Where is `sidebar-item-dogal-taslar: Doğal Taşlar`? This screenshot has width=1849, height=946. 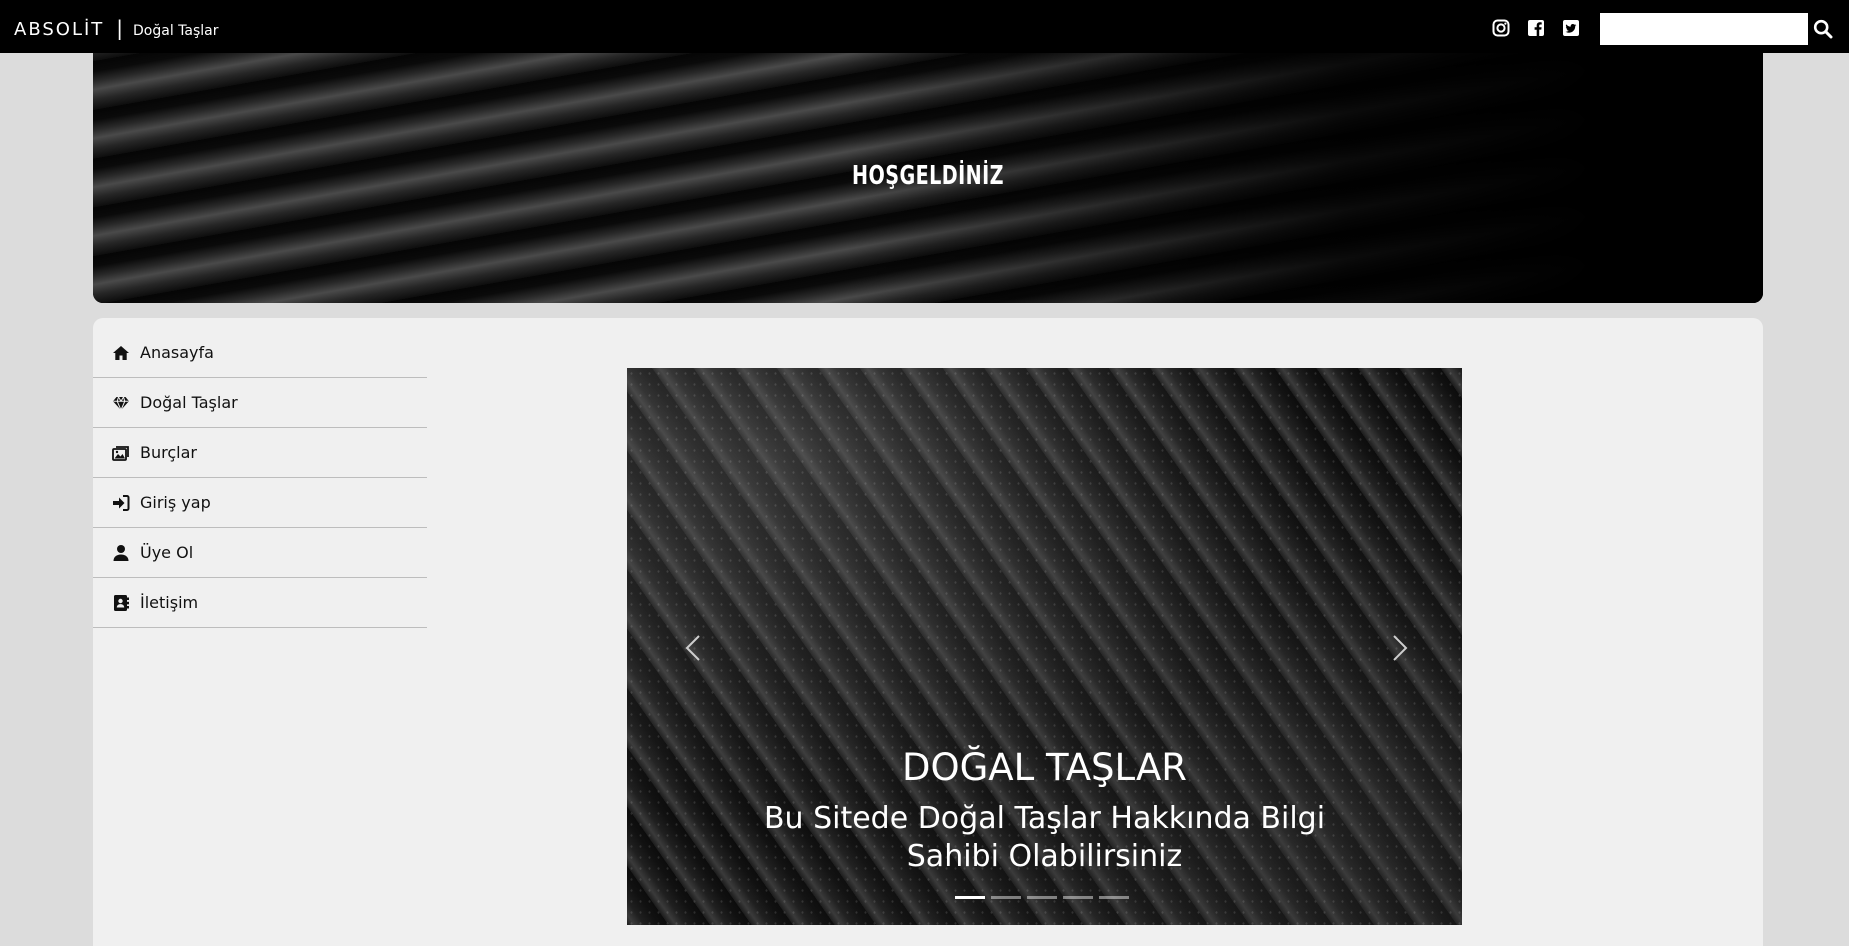
sidebar-item-dogal-taslar: Doğal Taşlar is located at coordinates (260, 403).